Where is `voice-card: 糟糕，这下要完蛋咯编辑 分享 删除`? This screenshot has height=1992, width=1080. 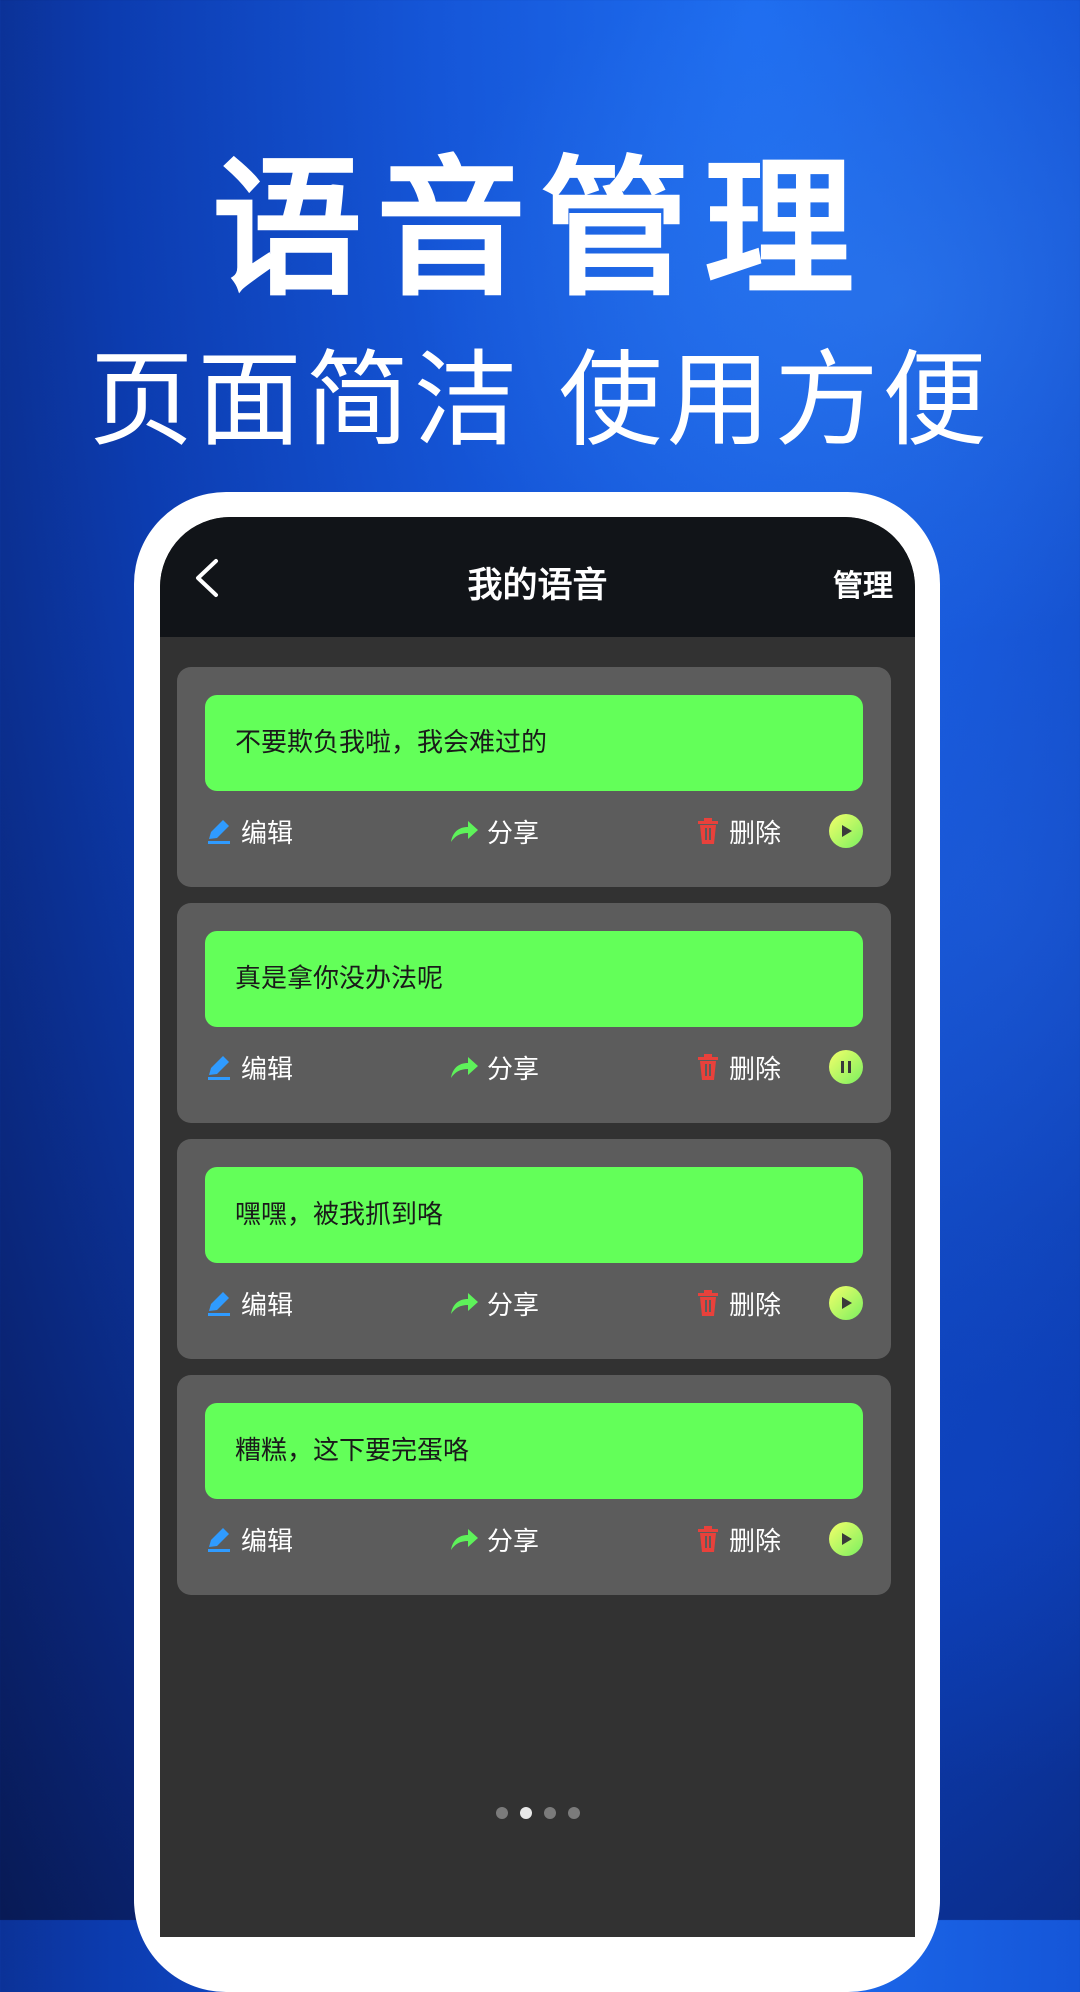
voice-card: 糟糕，这下要完蛋咯编辑 分享 删除 is located at coordinates (534, 1485).